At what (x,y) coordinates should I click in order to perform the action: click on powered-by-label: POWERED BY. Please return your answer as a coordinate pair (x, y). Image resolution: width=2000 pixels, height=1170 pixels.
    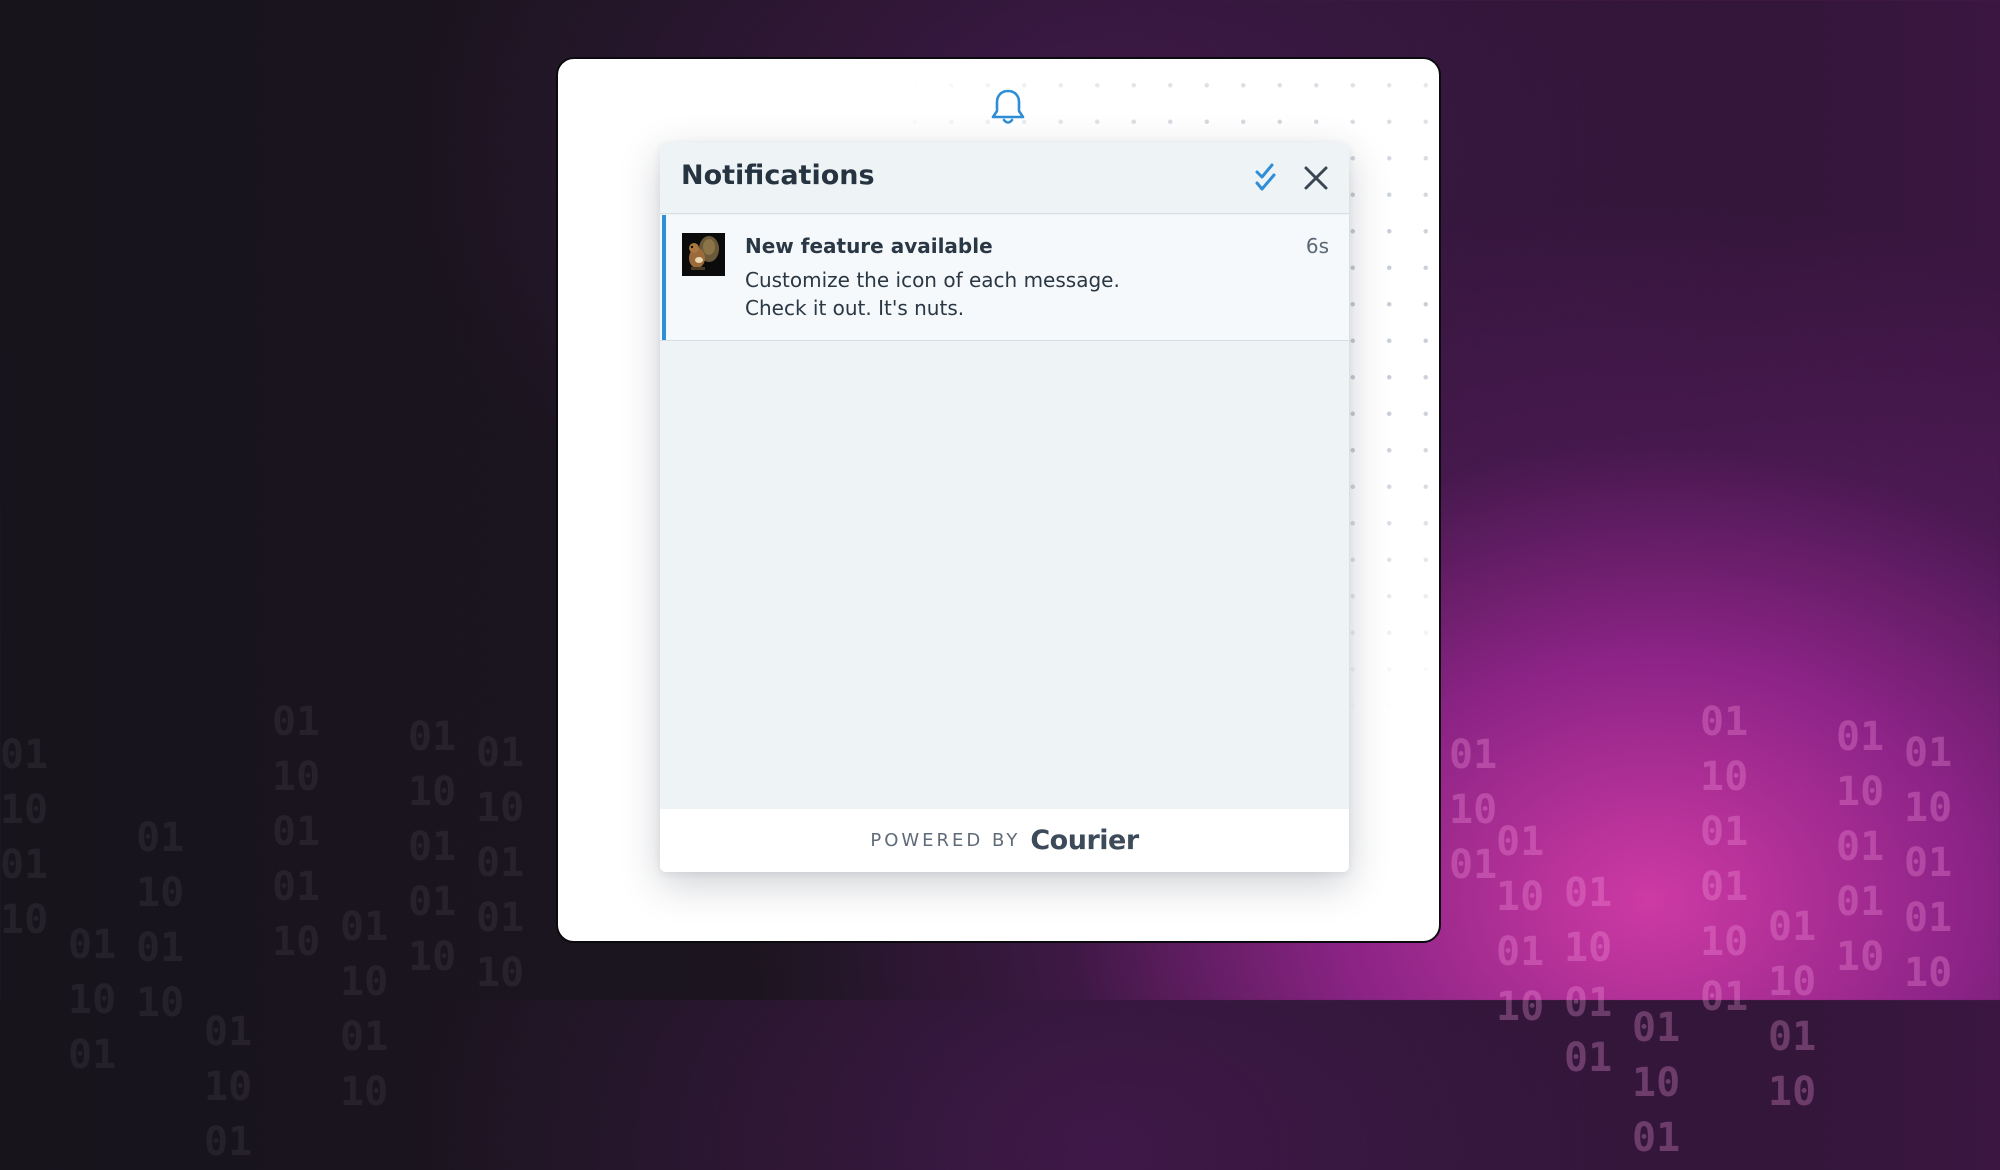
    Looking at the image, I should click on (945, 840).